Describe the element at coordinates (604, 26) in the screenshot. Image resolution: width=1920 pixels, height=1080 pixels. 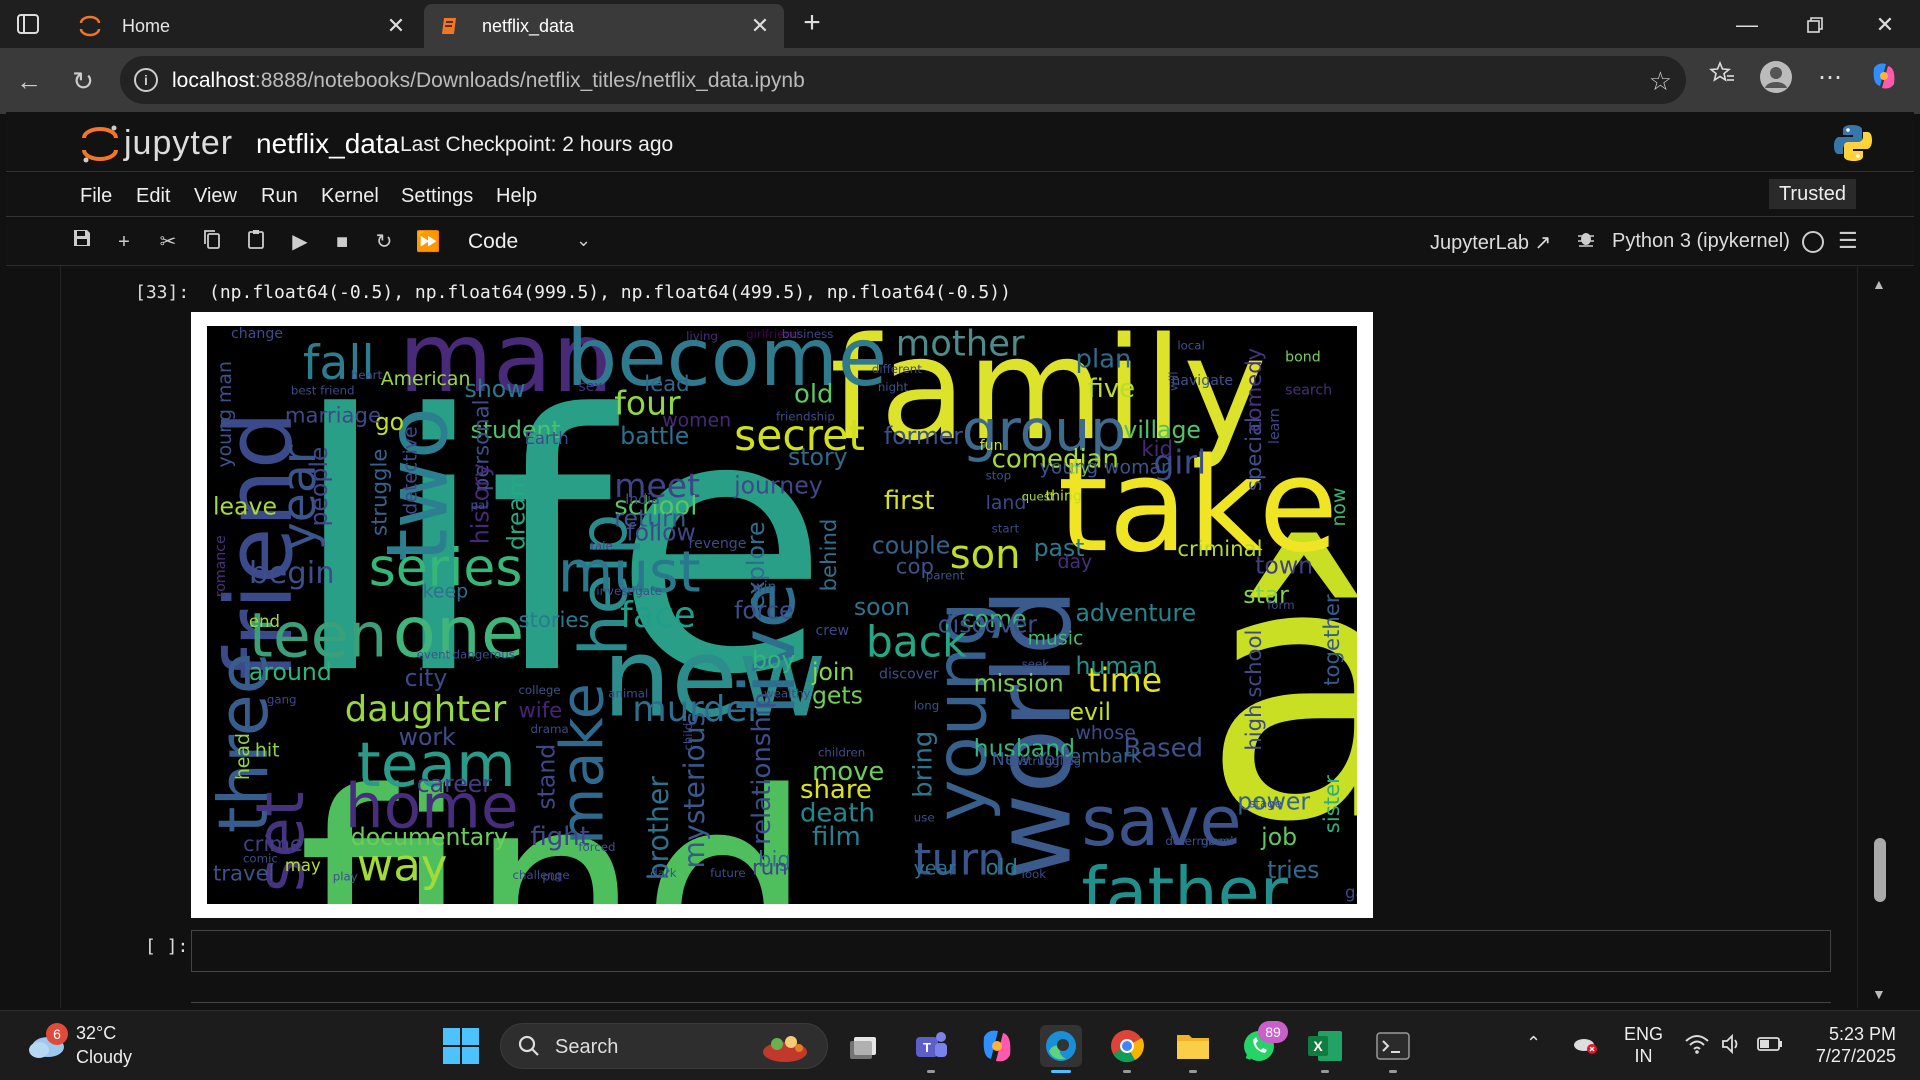
I see `tab-netflix-data: netflix_data ✕` at that location.